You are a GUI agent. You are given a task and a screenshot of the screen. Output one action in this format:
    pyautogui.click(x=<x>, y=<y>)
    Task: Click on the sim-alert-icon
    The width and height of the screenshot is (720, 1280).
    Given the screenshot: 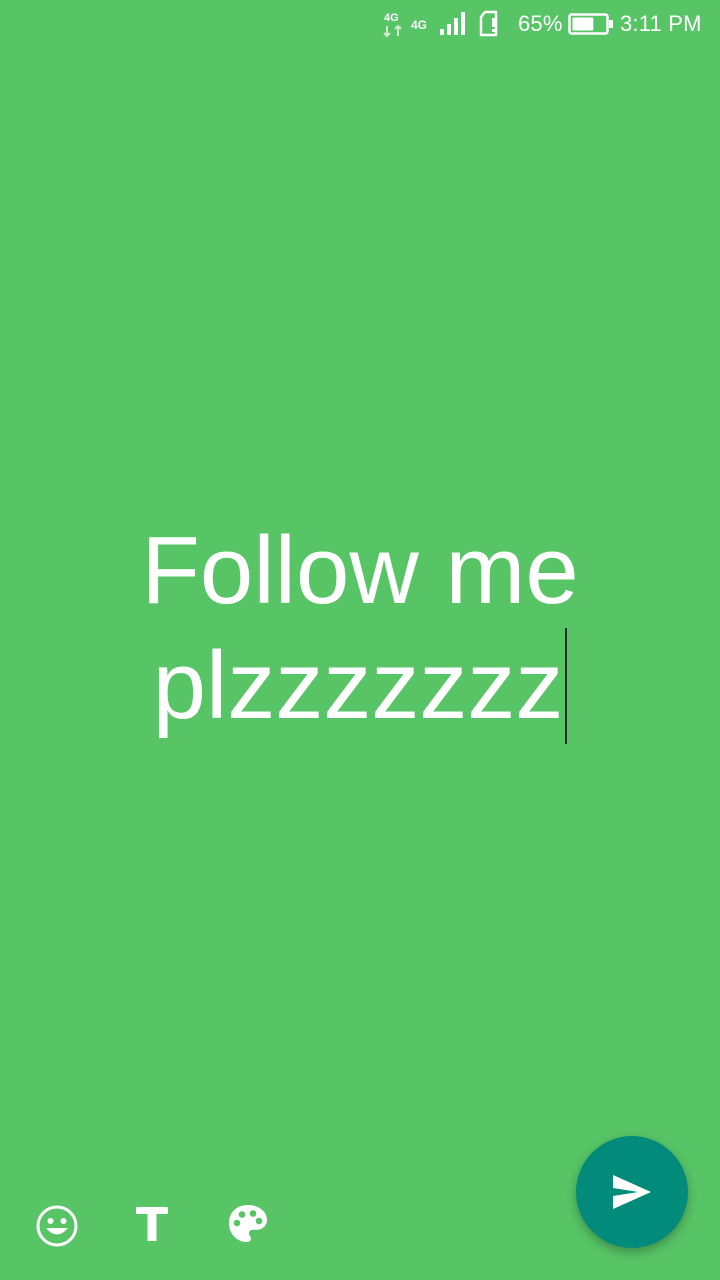 What is the action you would take?
    pyautogui.click(x=490, y=24)
    